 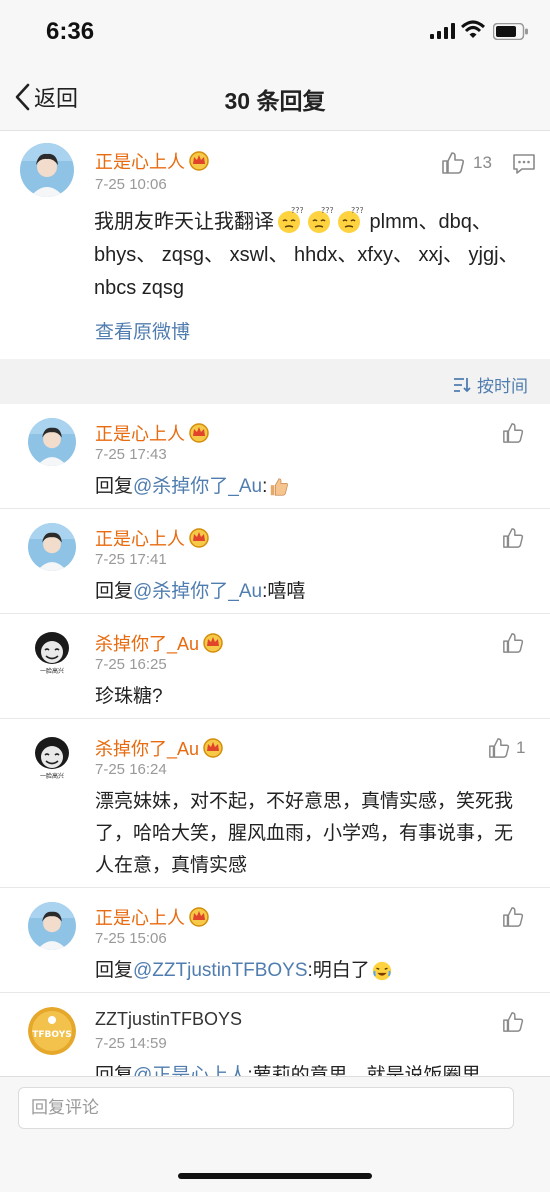 What do you see at coordinates (510, 31) in the screenshot?
I see `battery-icon` at bounding box center [510, 31].